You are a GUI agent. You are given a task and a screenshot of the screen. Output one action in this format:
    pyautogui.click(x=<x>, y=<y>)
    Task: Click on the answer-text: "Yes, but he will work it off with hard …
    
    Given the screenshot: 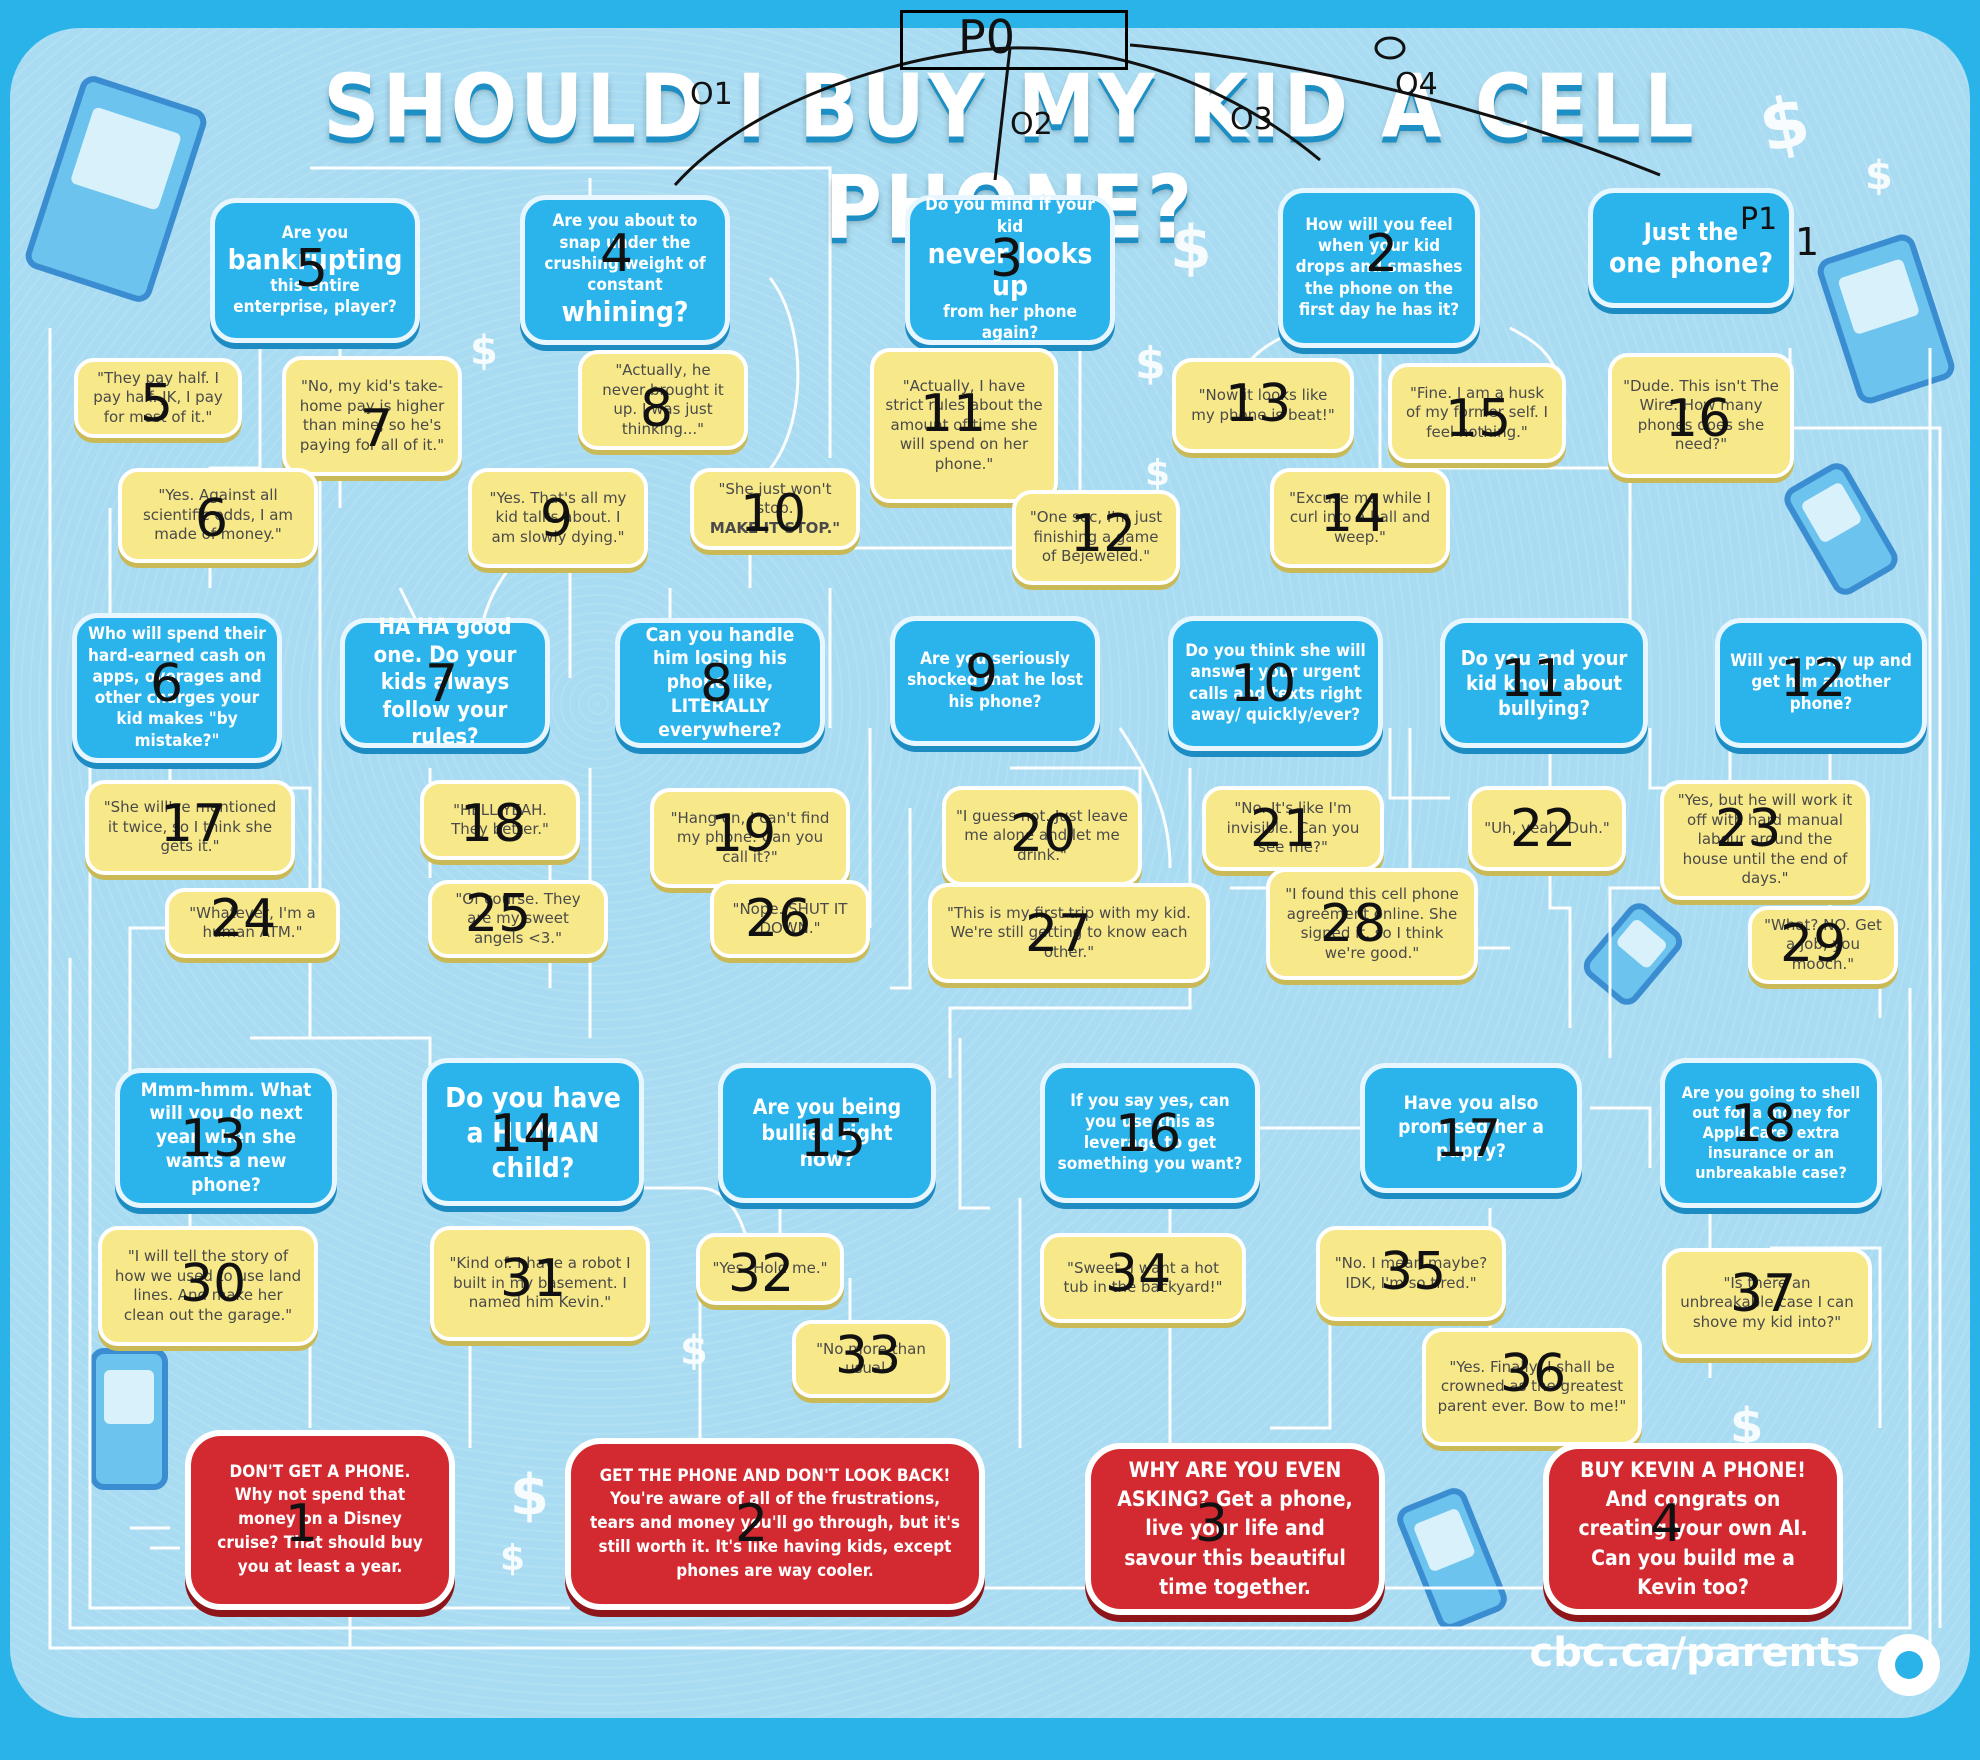 What is the action you would take?
    pyautogui.click(x=1765, y=839)
    